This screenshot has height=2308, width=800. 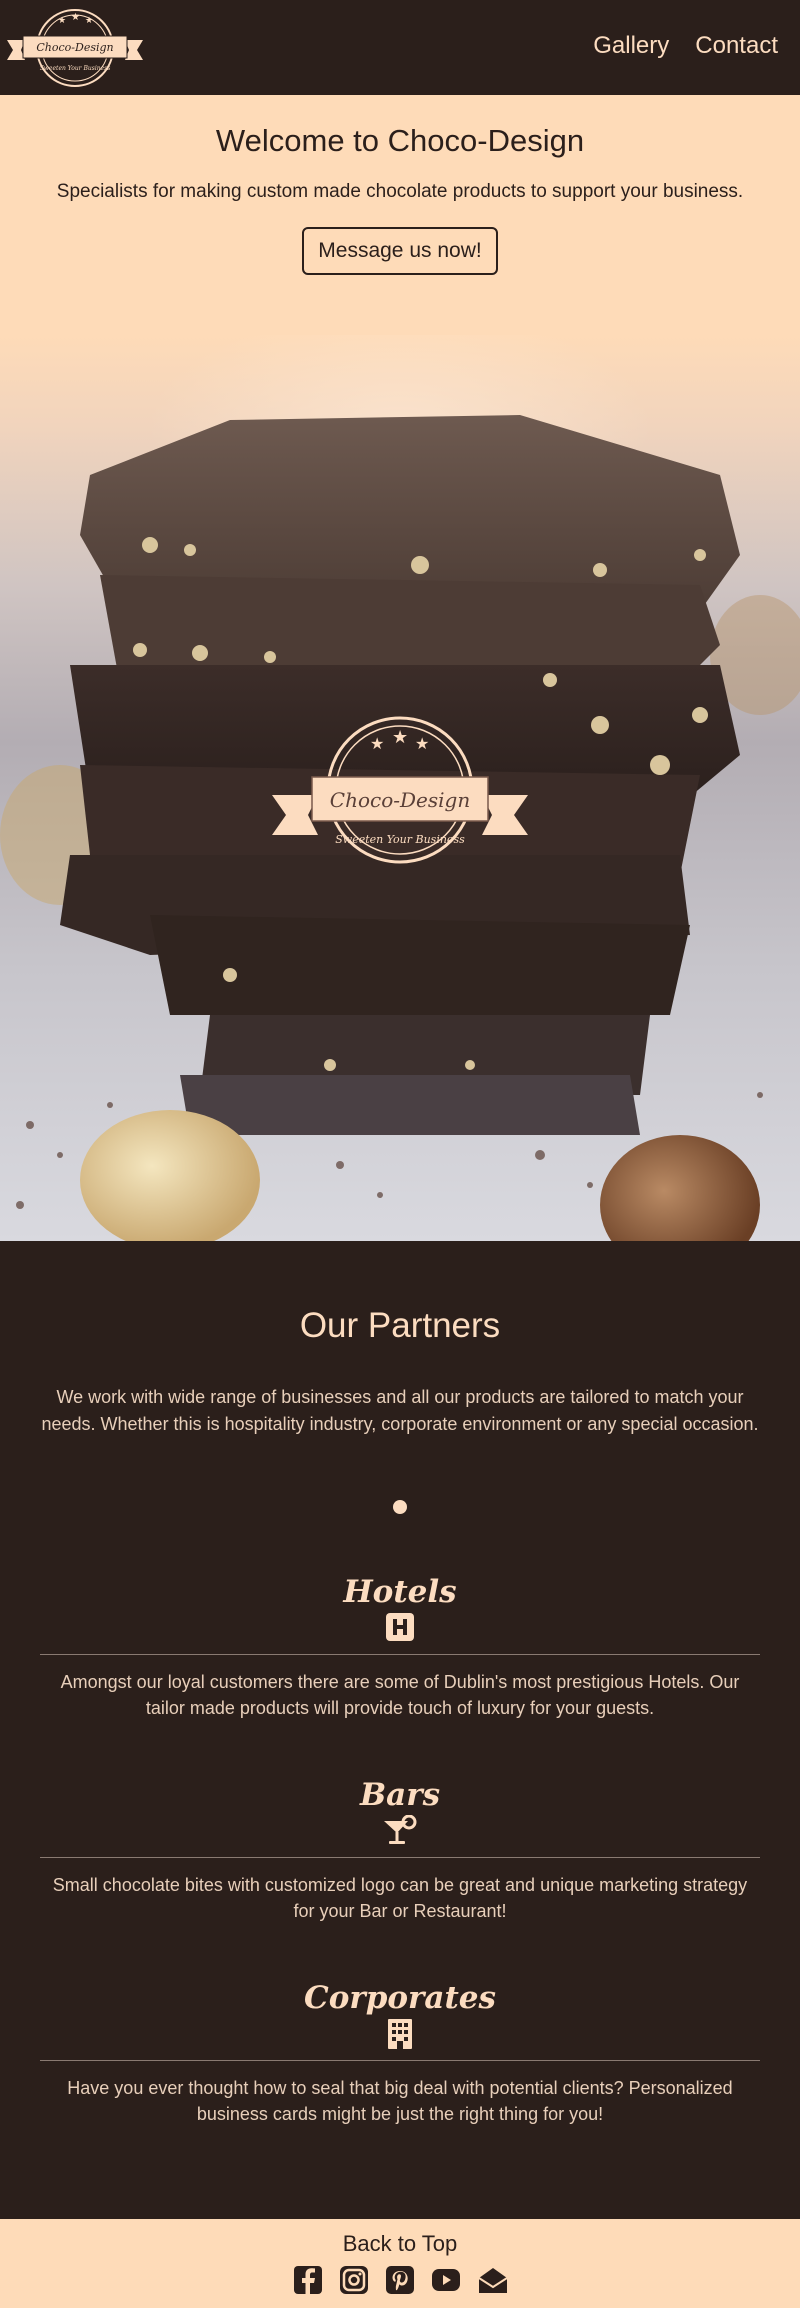 I want to click on partners-title: Our Partners, so click(x=400, y=1325).